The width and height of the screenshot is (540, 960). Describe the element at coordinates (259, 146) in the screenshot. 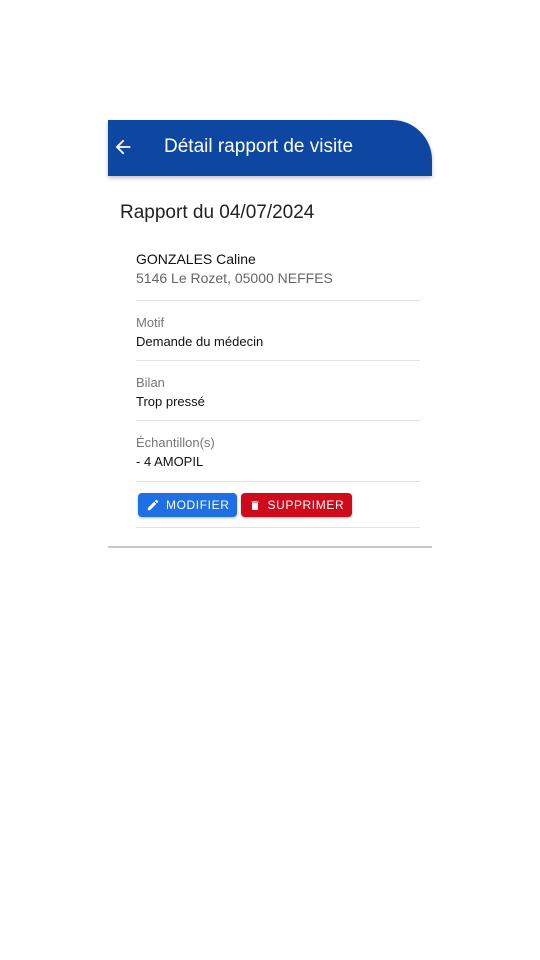

I see `page-title: Détail rapport de visite` at that location.